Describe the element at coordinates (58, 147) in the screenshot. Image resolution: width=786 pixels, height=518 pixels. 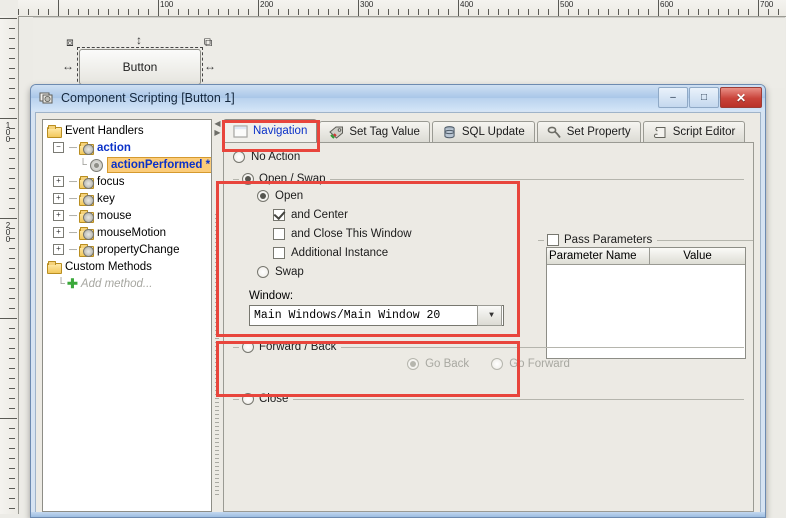
I see `collapse-toggle-icon: −` at that location.